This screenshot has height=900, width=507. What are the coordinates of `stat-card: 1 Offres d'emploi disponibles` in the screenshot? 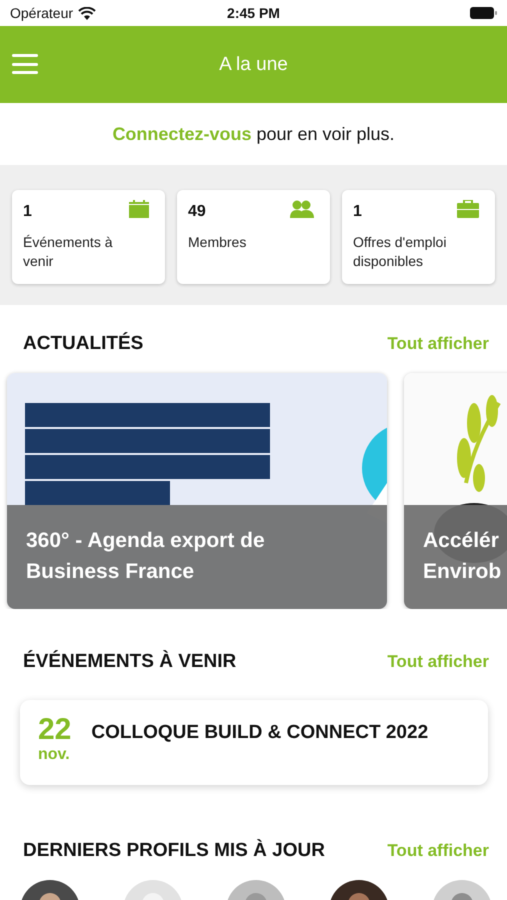 It's located at (418, 237).